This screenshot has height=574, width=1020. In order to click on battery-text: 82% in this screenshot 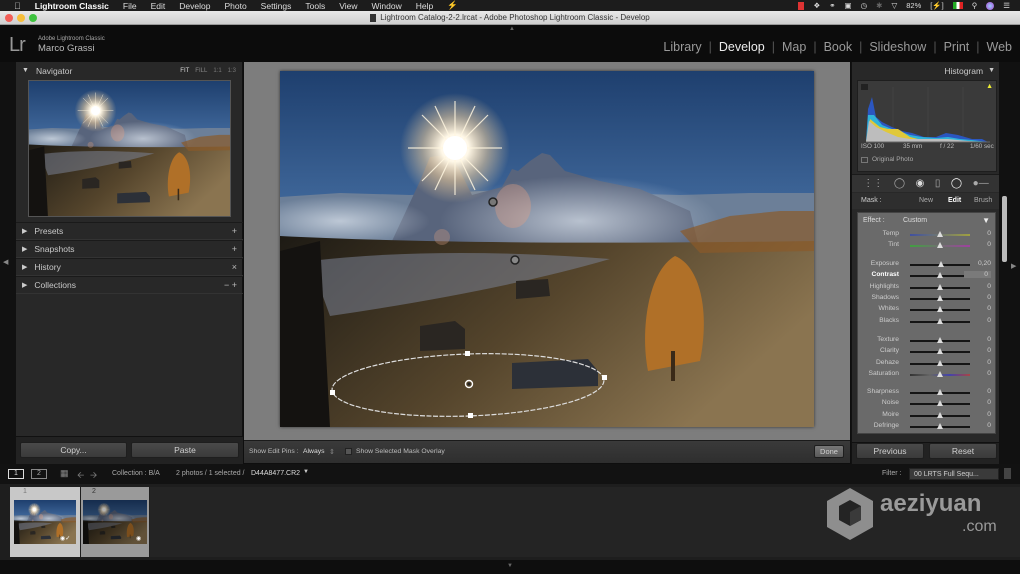, I will do `click(913, 5)`.